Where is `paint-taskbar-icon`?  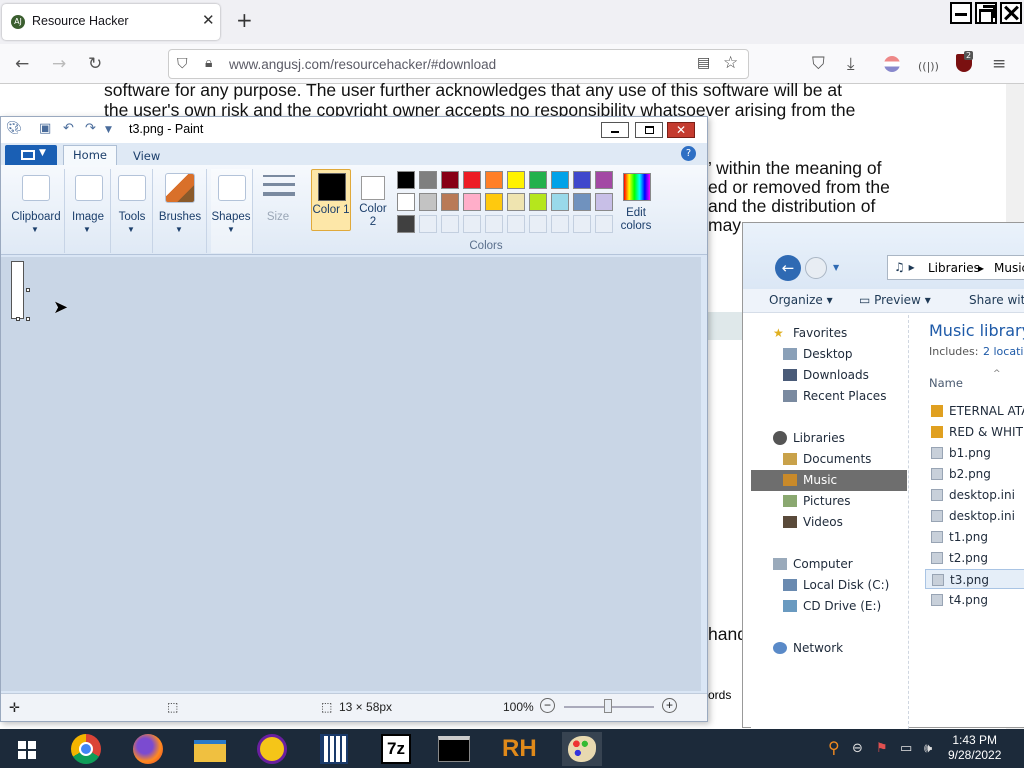
paint-taskbar-icon is located at coordinates (582, 749).